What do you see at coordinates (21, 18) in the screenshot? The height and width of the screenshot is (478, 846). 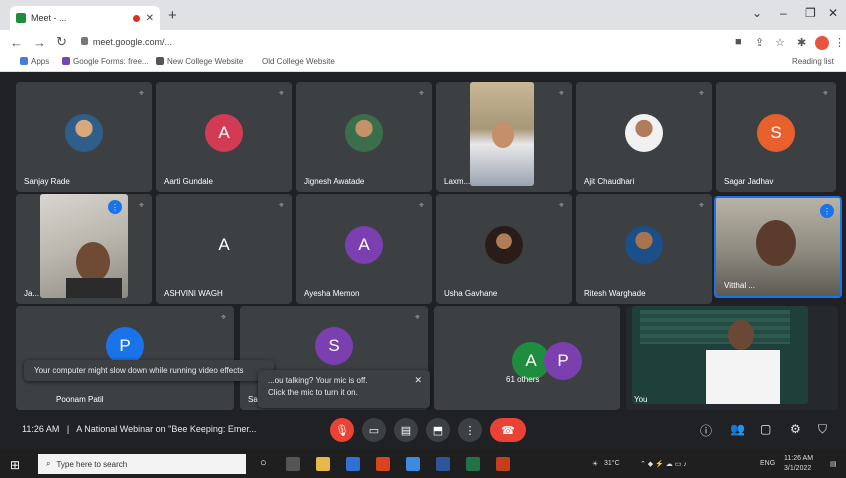 I see `meet-favicon-icon` at bounding box center [21, 18].